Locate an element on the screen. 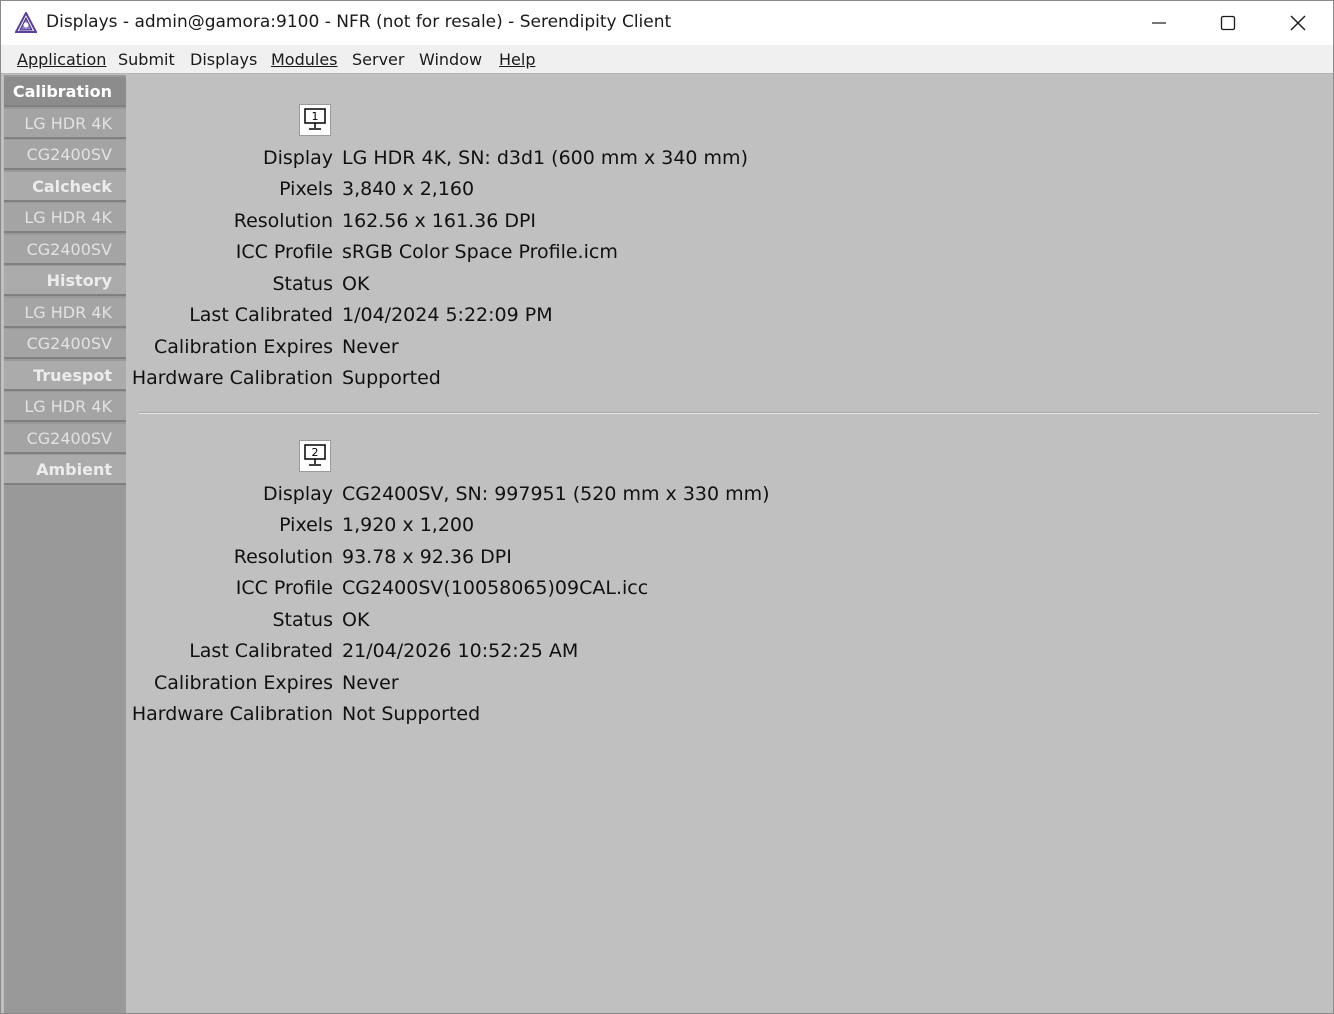  property-value: CG2400SV(10058065)09CAL.icc is located at coordinates (495, 588).